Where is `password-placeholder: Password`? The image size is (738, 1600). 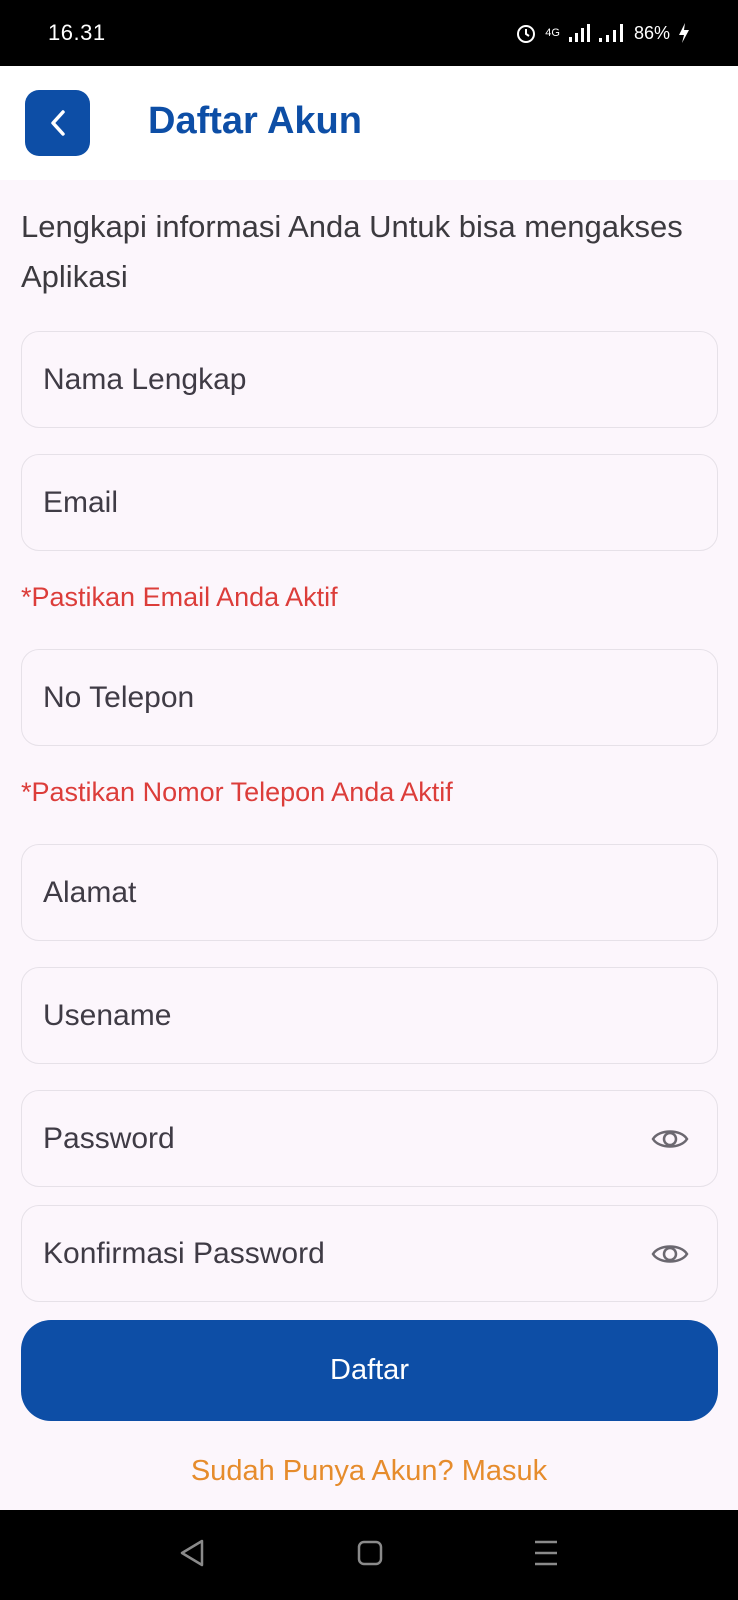
password-placeholder: Password is located at coordinates (109, 1138).